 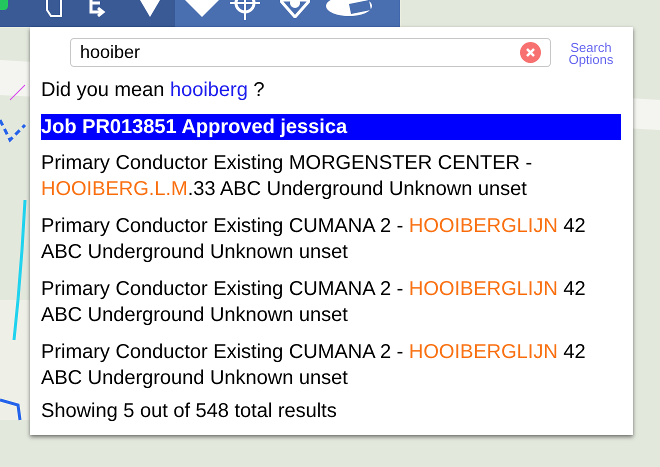 What do you see at coordinates (331, 127) in the screenshot?
I see `result-item: Job PR013851 Approved jessica` at bounding box center [331, 127].